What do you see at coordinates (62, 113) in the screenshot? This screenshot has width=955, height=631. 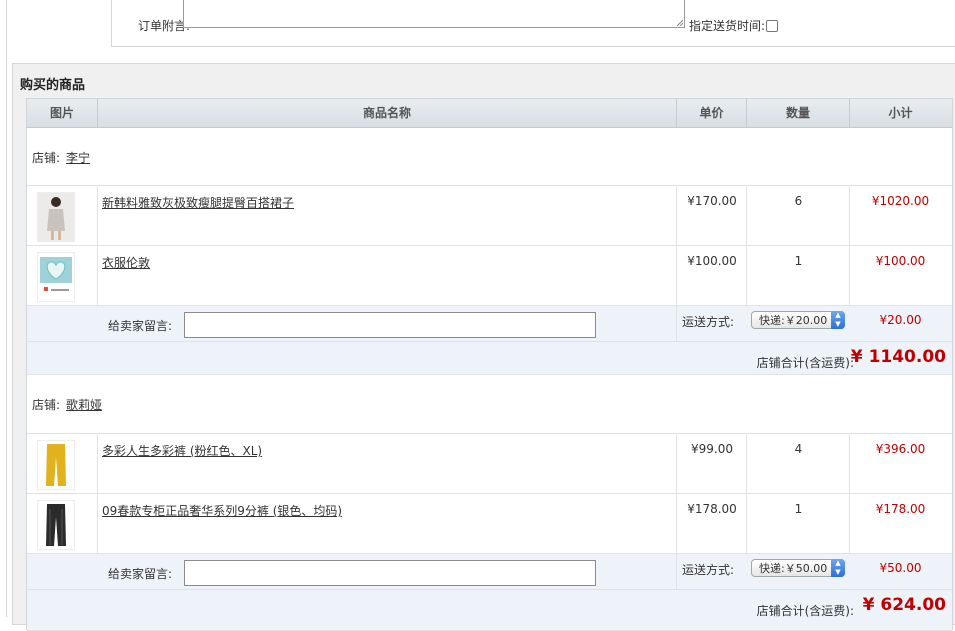 I see `header-image: 图片` at bounding box center [62, 113].